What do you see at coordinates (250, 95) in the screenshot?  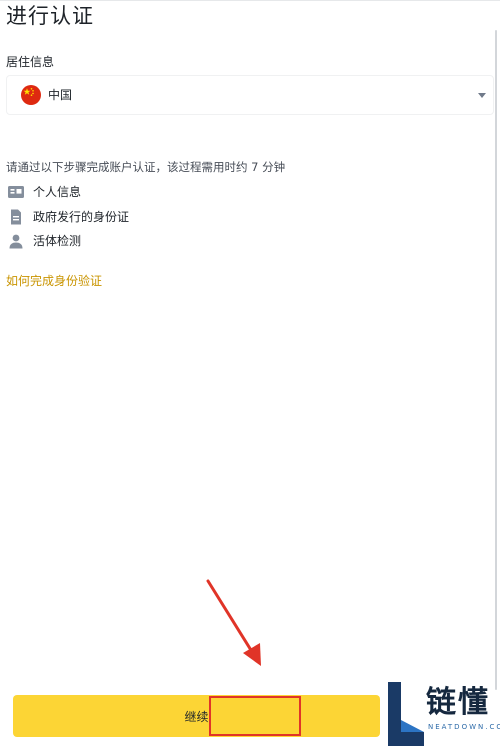 I see `country-select: 中国` at bounding box center [250, 95].